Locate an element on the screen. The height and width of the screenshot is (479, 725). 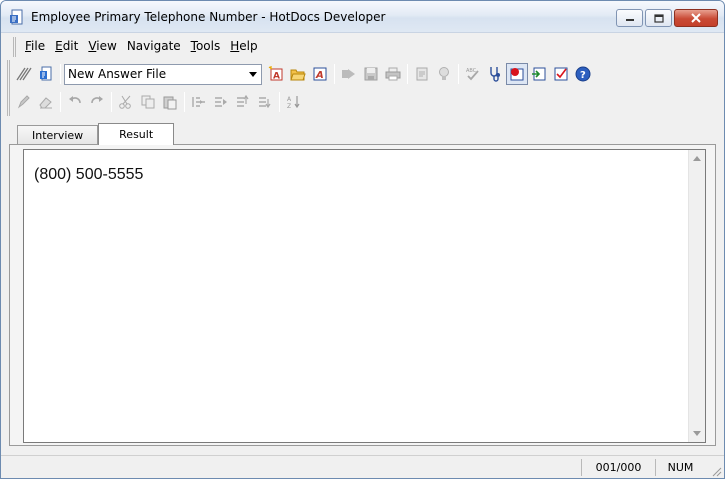
quick-launch-button is located at coordinates (24, 74).